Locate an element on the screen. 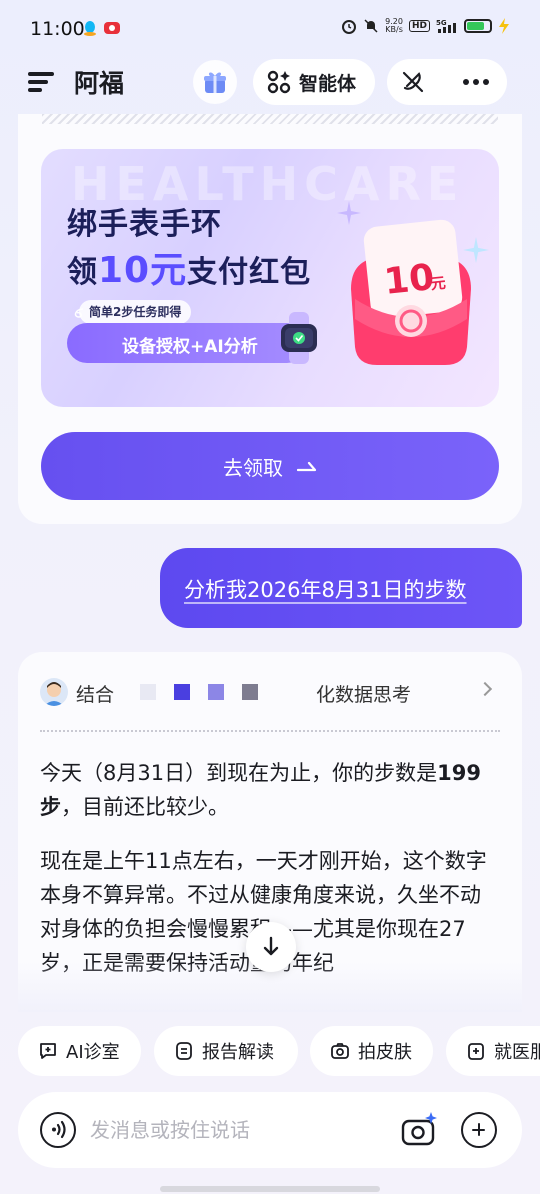 The height and width of the screenshot is (1194, 540). task-steps-bar: 设备授权+AI分析 is located at coordinates (187, 343).